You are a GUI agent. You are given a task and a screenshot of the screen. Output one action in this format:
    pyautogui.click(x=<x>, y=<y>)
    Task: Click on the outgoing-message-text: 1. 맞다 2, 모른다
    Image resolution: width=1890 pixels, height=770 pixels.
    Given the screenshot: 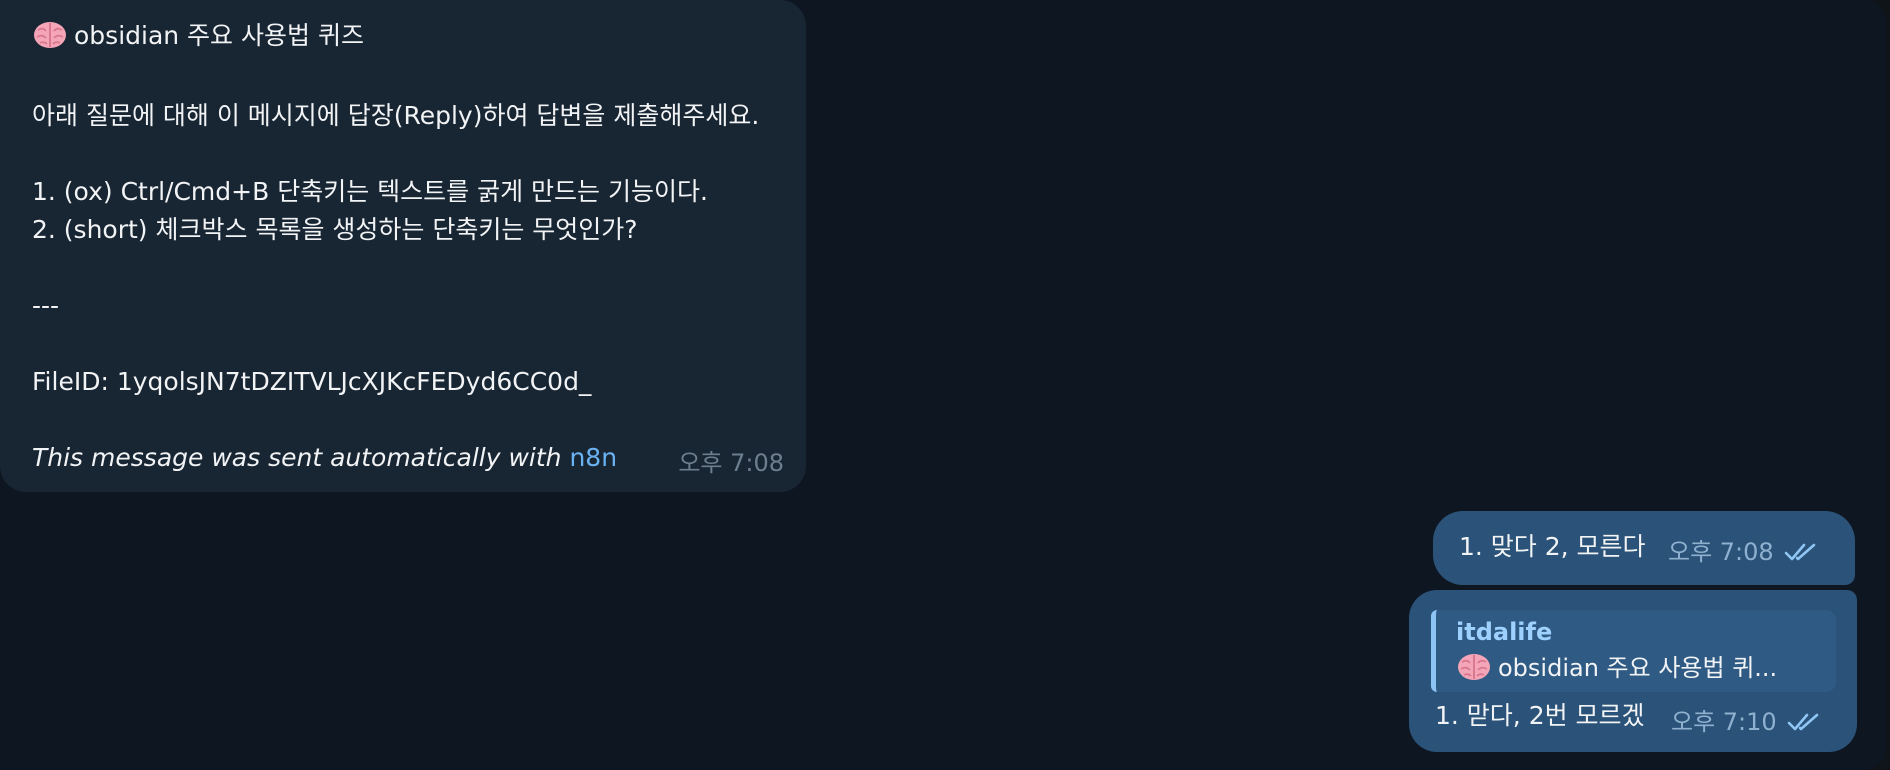 What is the action you would take?
    pyautogui.click(x=1552, y=546)
    